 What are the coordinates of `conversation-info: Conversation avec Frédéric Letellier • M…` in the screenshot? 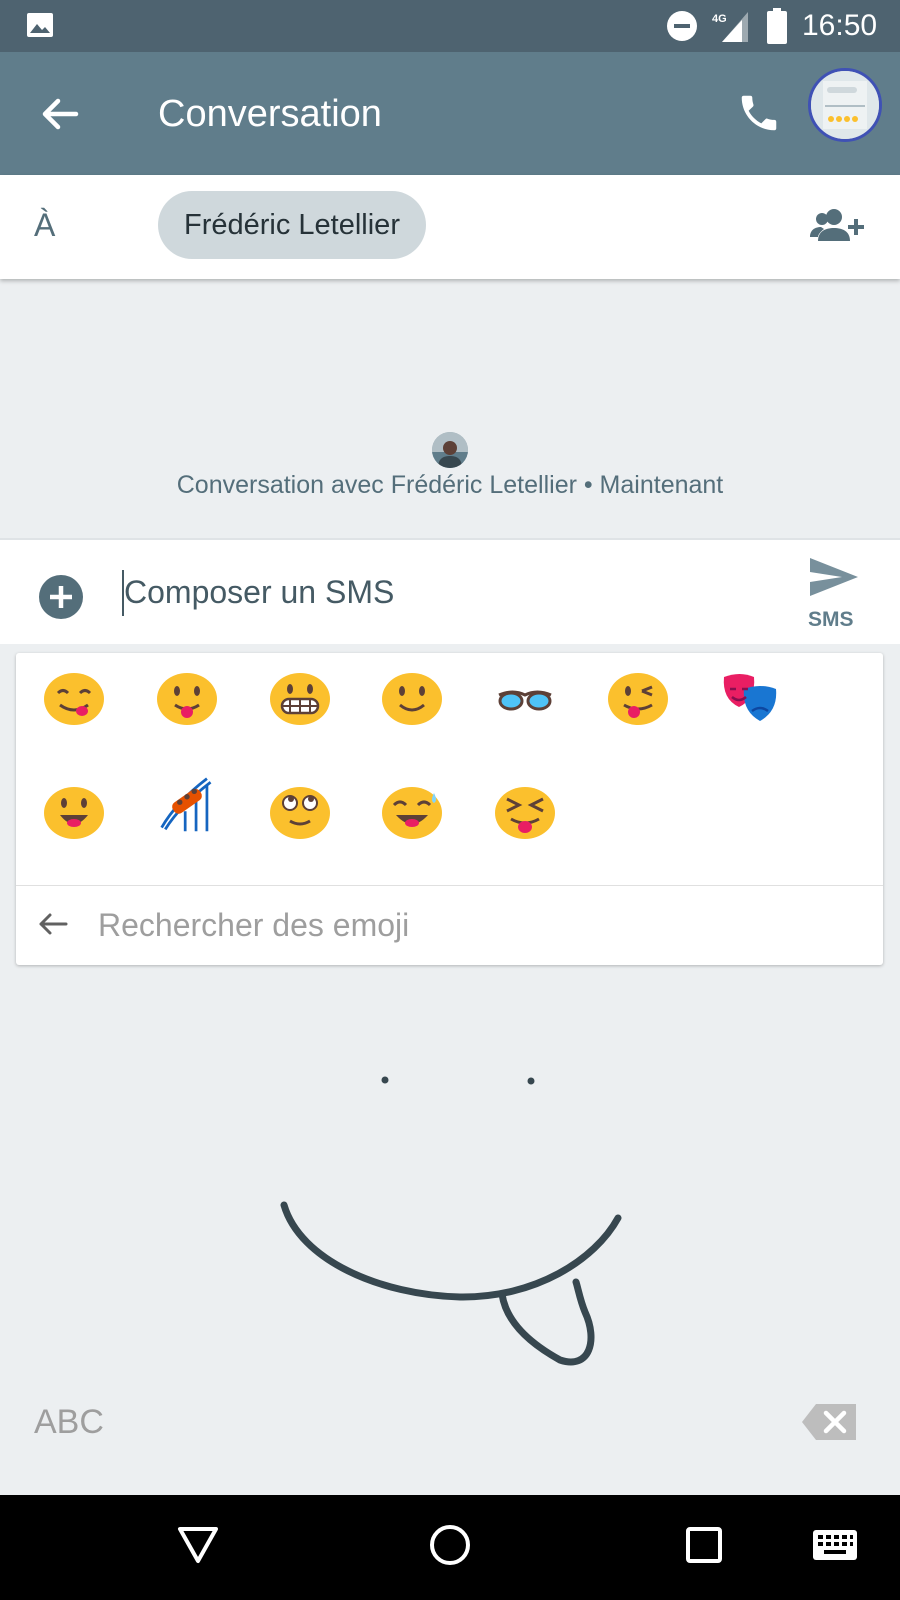 It's located at (450, 485).